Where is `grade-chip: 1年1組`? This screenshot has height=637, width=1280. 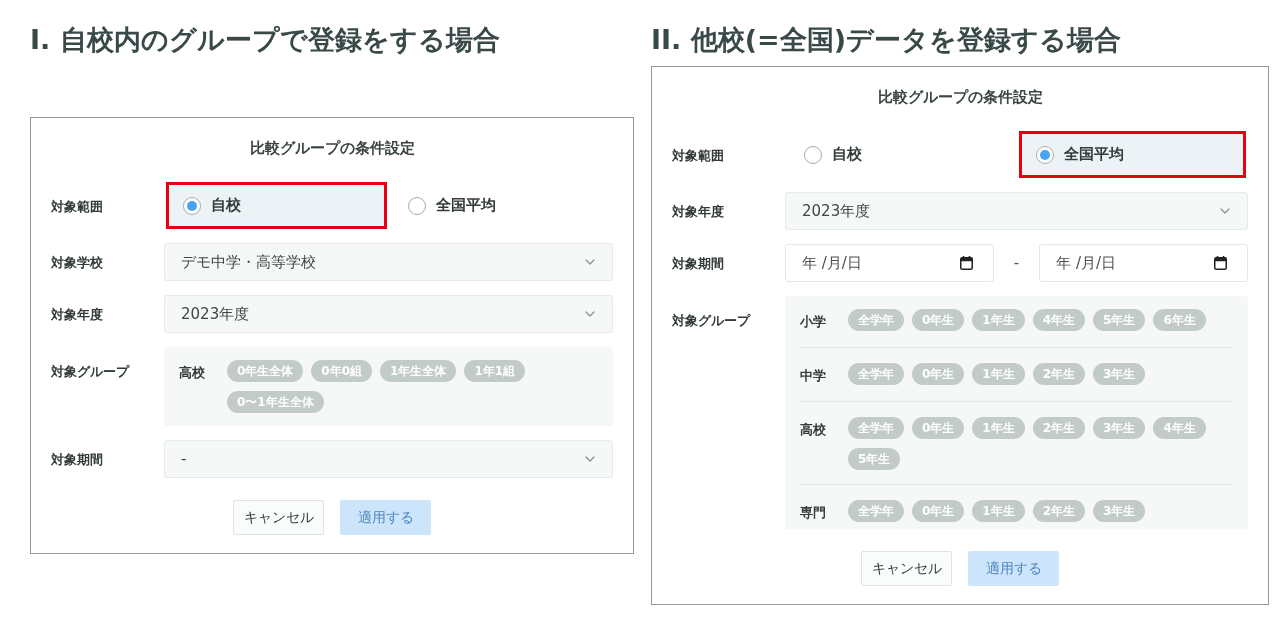 grade-chip: 1年1組 is located at coordinates (495, 371).